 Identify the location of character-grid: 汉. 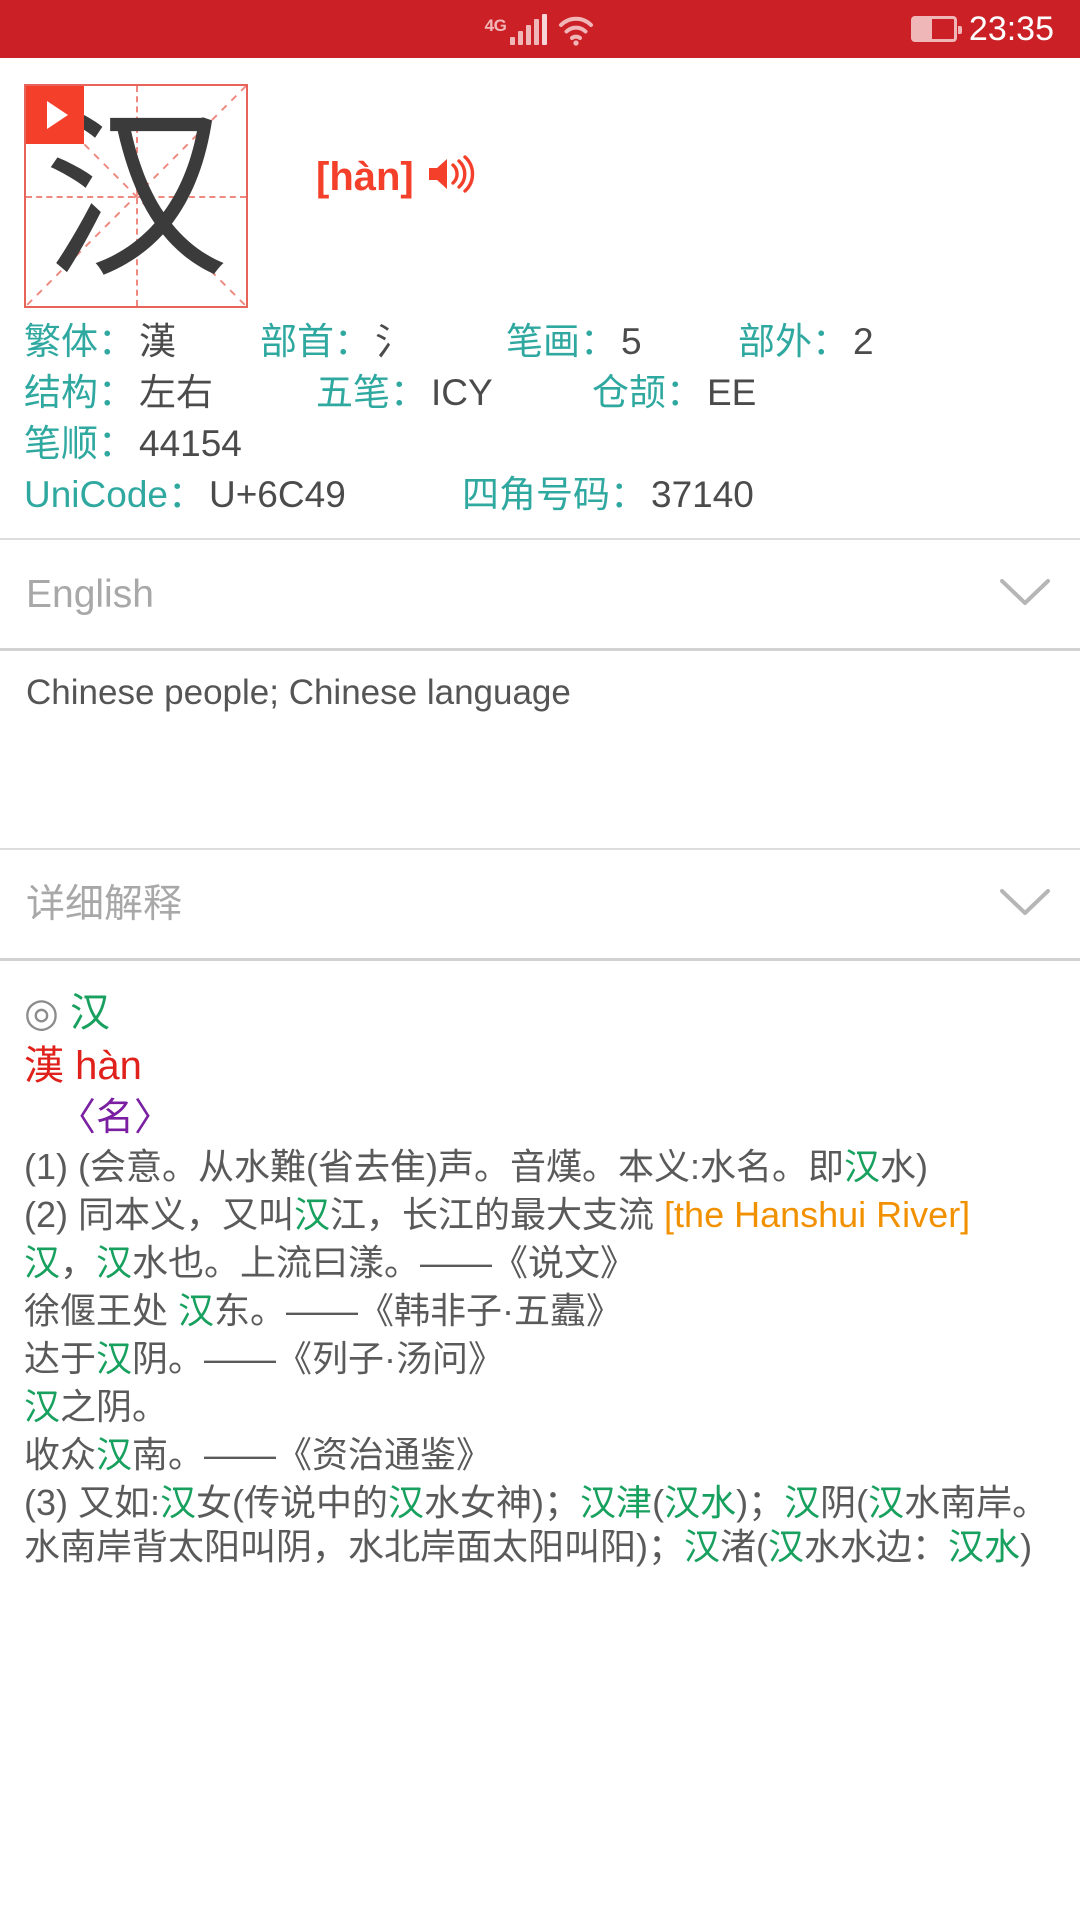
(136, 196).